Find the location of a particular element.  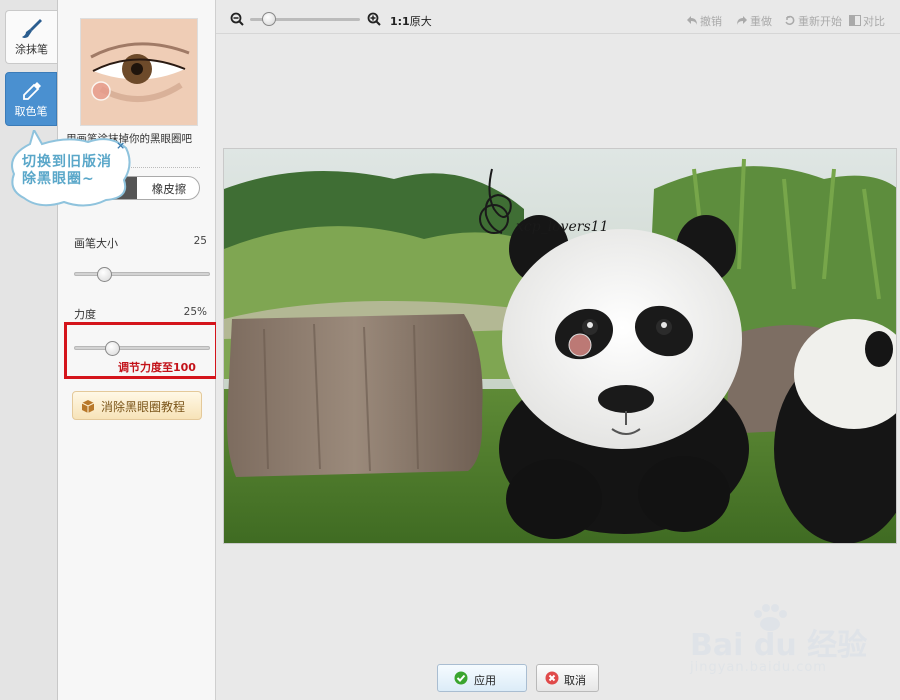

zoom-in-icon is located at coordinates (374, 19).